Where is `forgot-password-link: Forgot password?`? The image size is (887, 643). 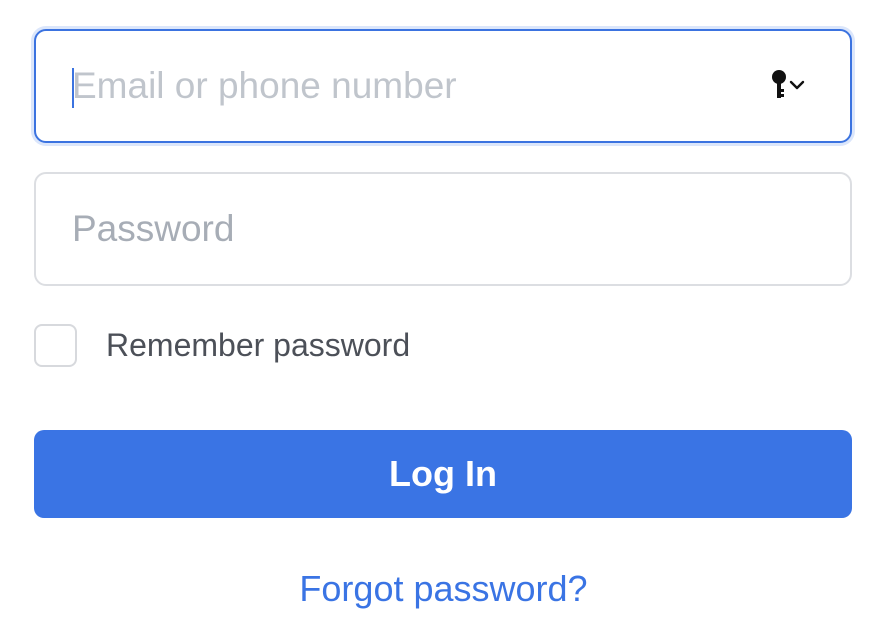
forgot-password-link: Forgot password? is located at coordinates (443, 589).